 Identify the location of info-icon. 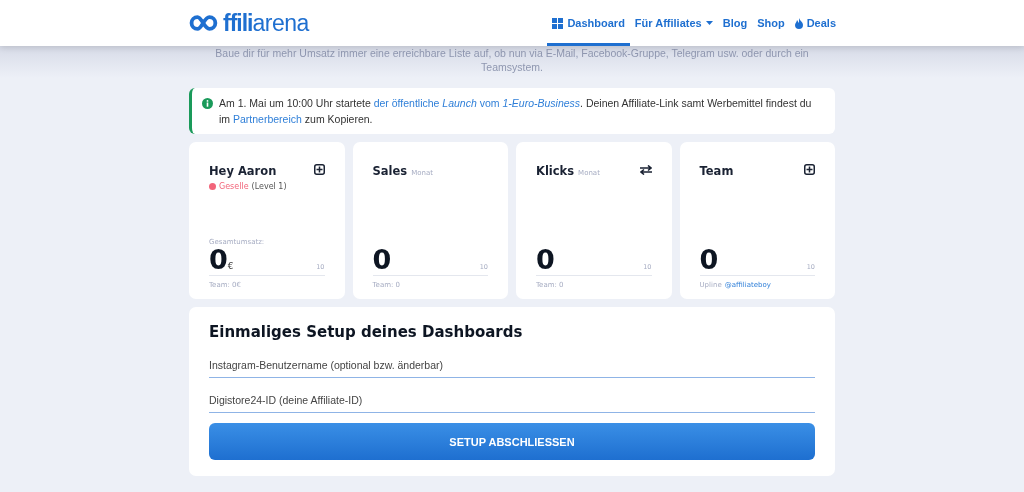
(207, 103).